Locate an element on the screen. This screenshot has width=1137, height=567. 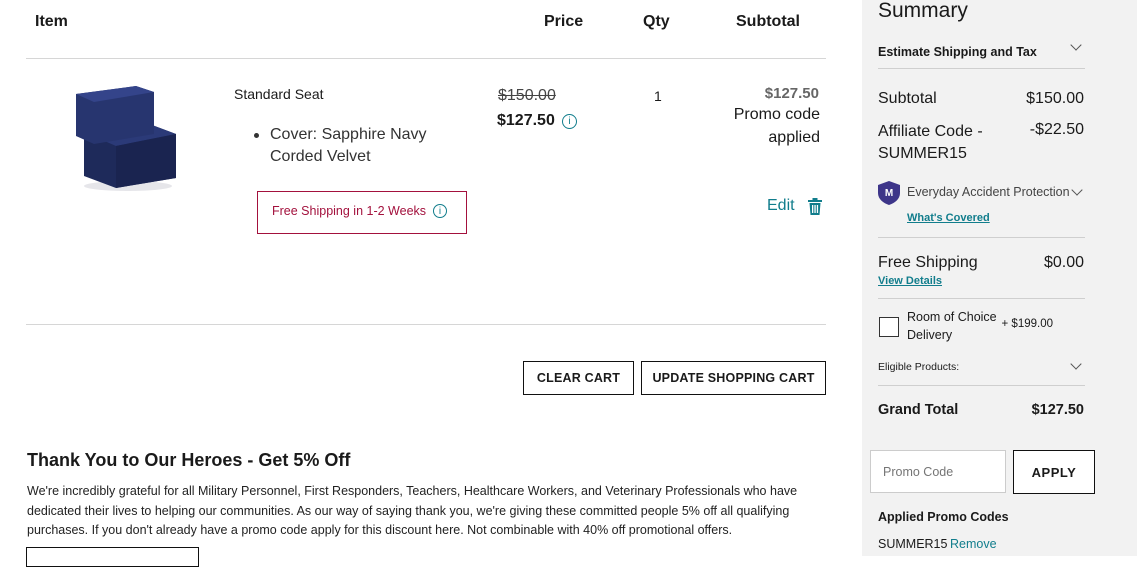
summary-title: Summary is located at coordinates (923, 11).